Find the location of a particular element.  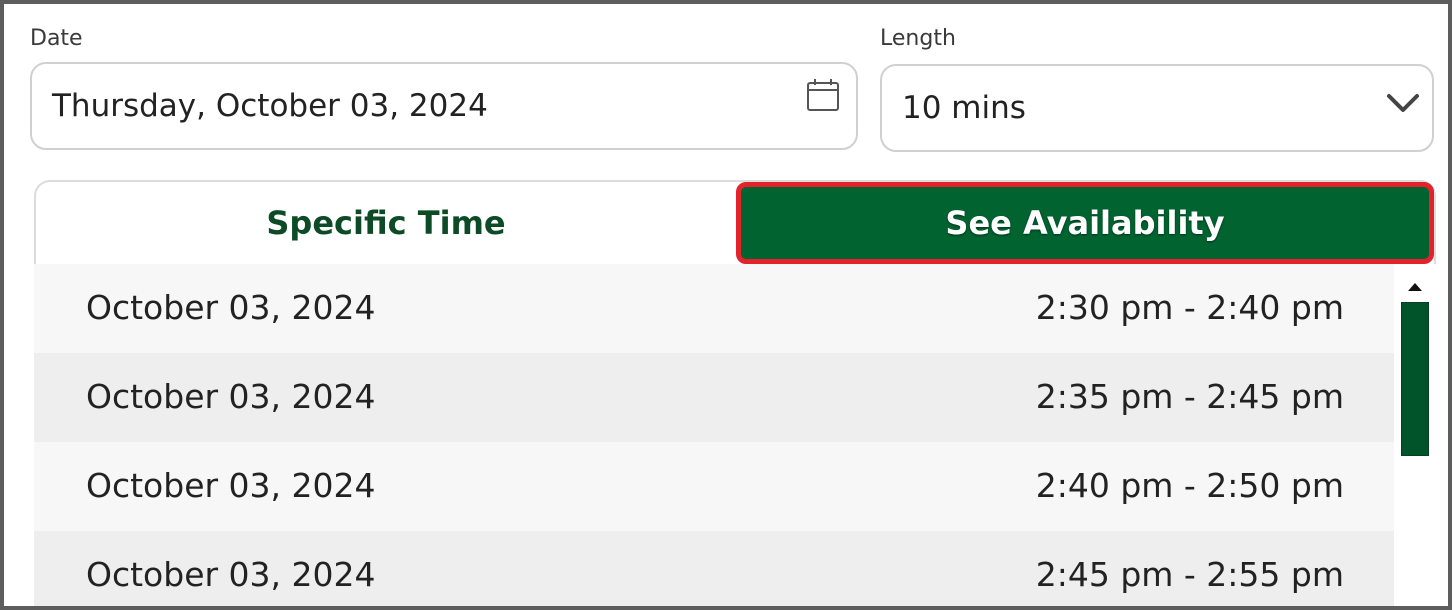

chevron-down-icon is located at coordinates (1403, 103).